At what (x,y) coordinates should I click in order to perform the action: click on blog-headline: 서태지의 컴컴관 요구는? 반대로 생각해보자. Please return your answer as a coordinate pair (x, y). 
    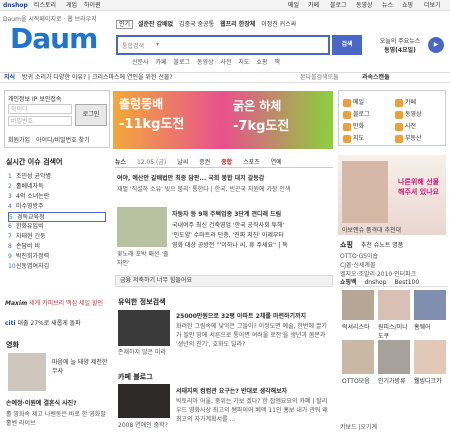
    Looking at the image, I should click on (254, 390).